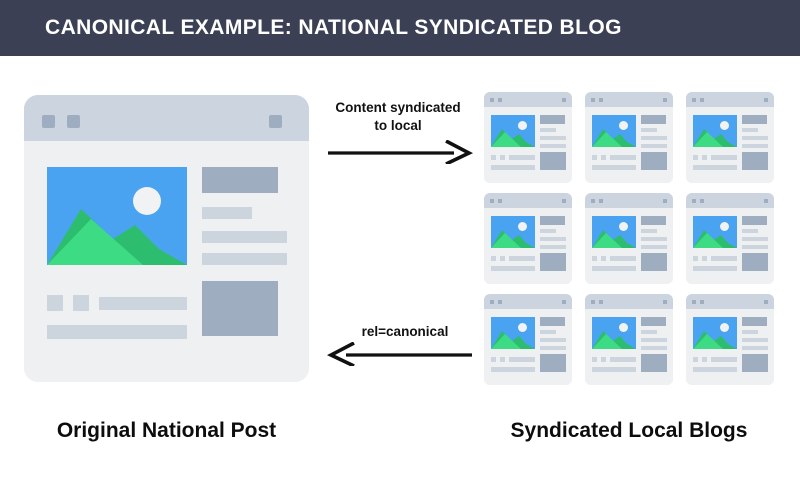 This screenshot has height=500, width=800. What do you see at coordinates (166, 118) in the screenshot?
I see `browser-titlebar` at bounding box center [166, 118].